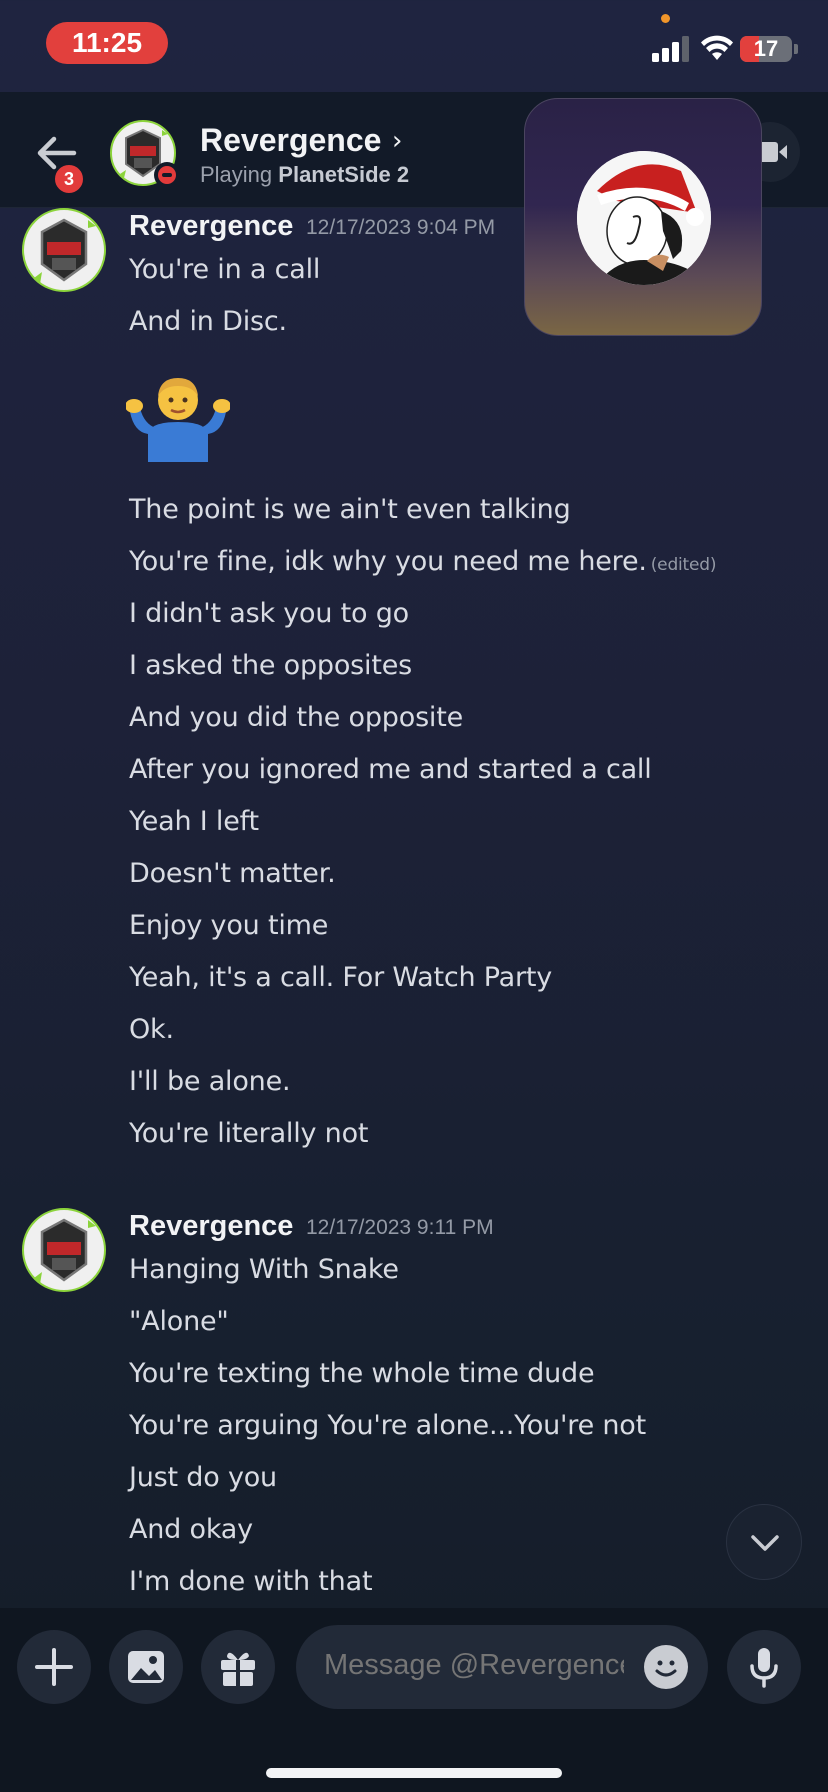 The height and width of the screenshot is (1792, 828). I want to click on message-text: You're in a call, so click(224, 269).